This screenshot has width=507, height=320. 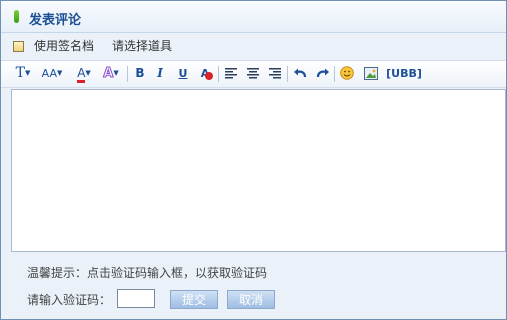 I want to click on signature-checkbox, so click(x=18, y=46).